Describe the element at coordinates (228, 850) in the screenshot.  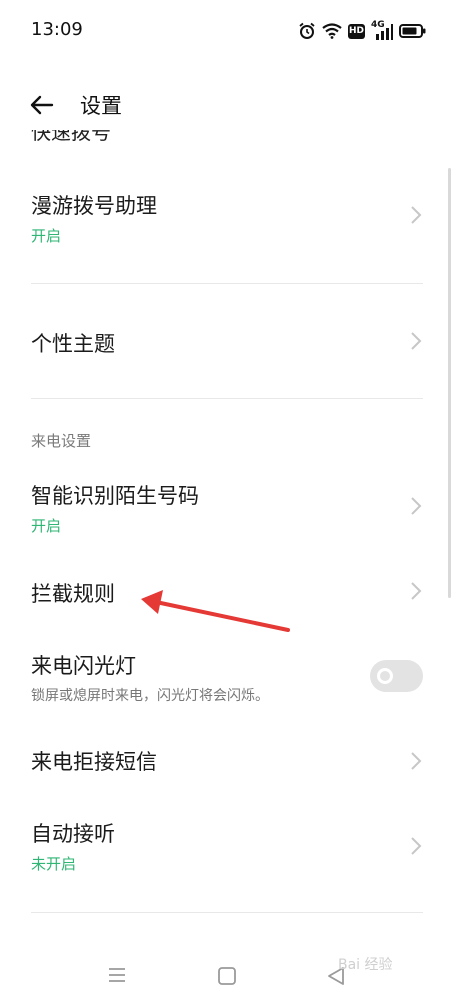
I see `setting-auto-answer: 自动接听 未开启` at that location.